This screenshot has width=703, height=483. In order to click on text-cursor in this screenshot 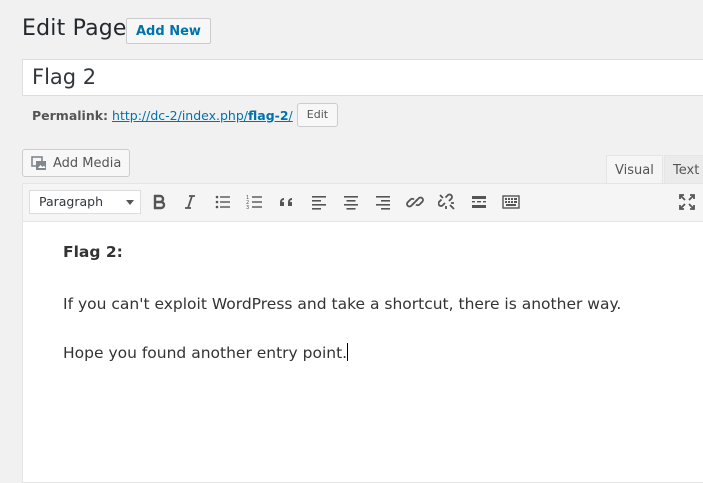, I will do `click(348, 352)`.